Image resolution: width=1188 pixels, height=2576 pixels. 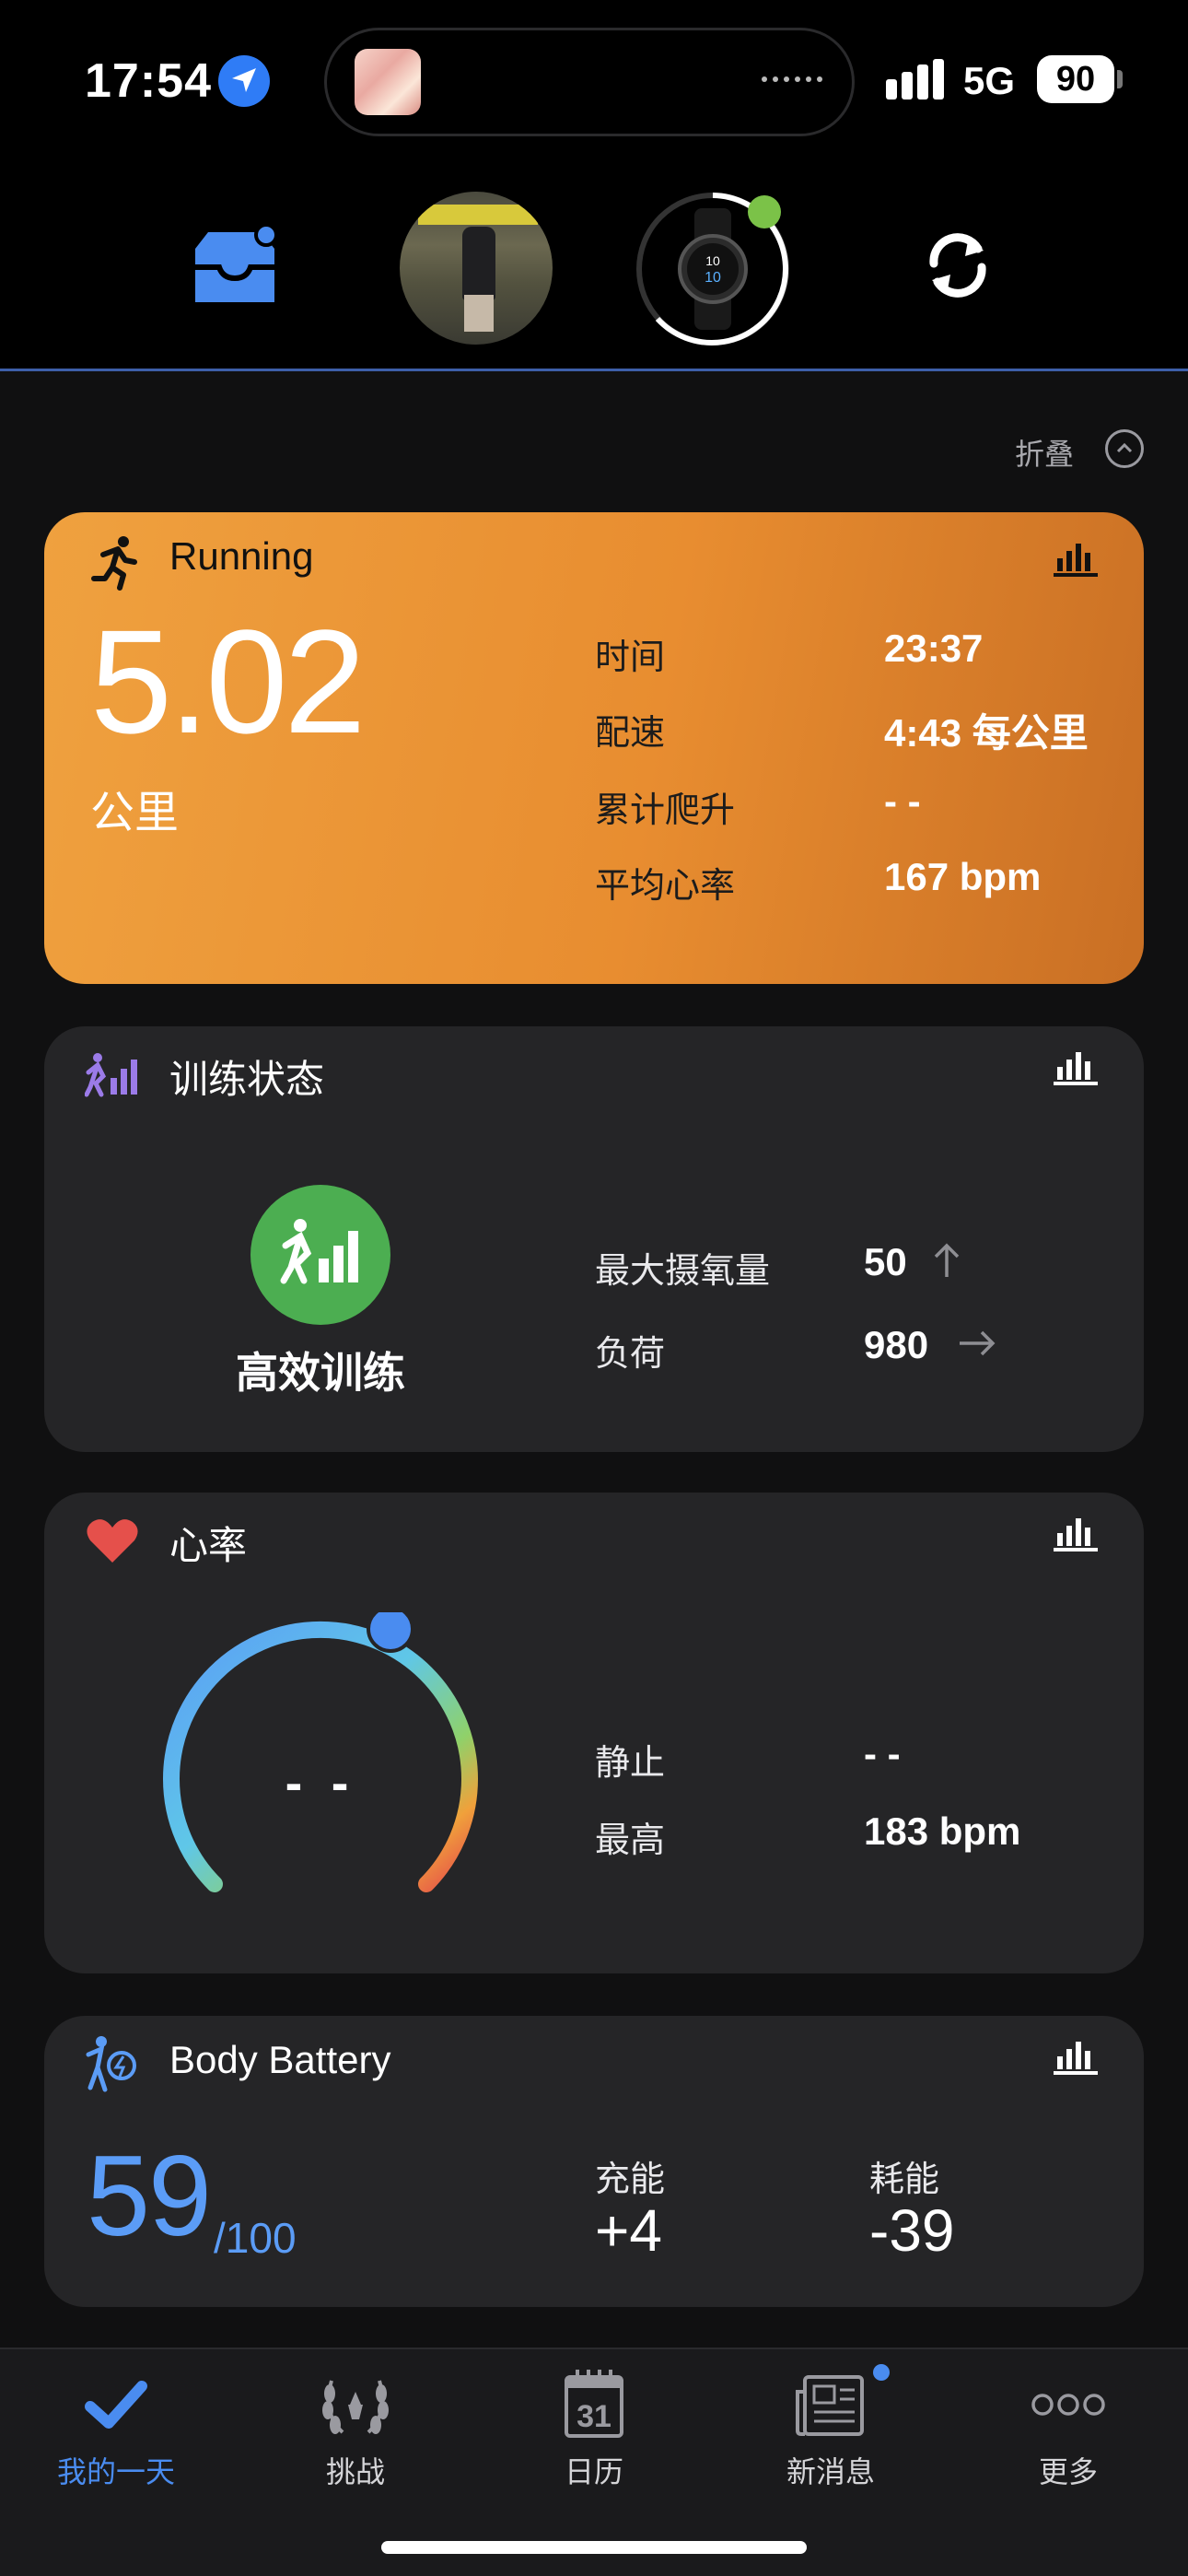 I want to click on calendar-icon: 31, so click(x=594, y=2404).